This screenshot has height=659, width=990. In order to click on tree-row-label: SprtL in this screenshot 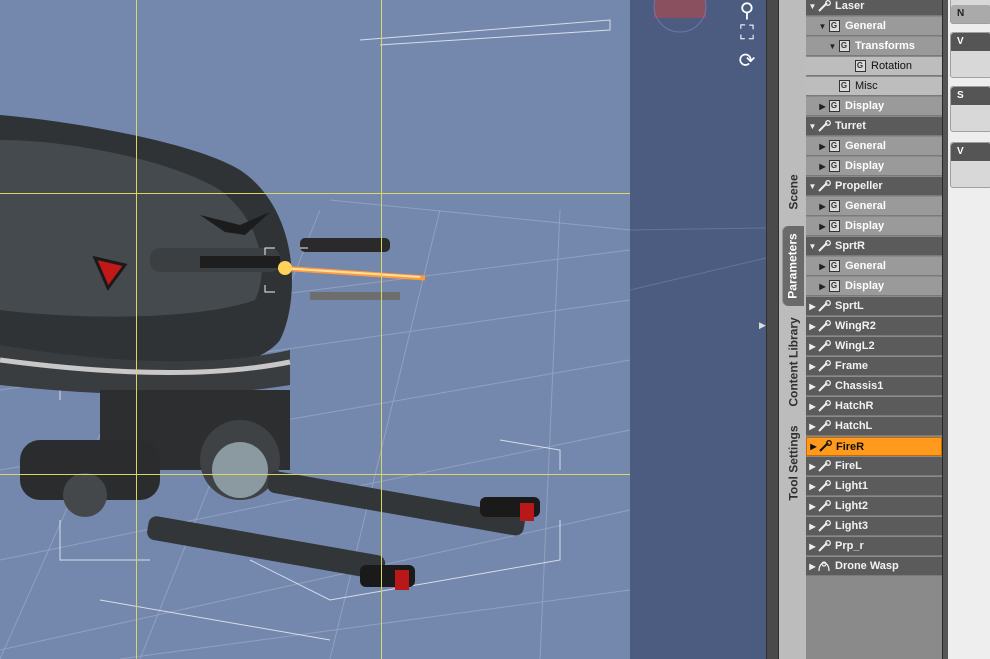, I will do `click(849, 306)`.